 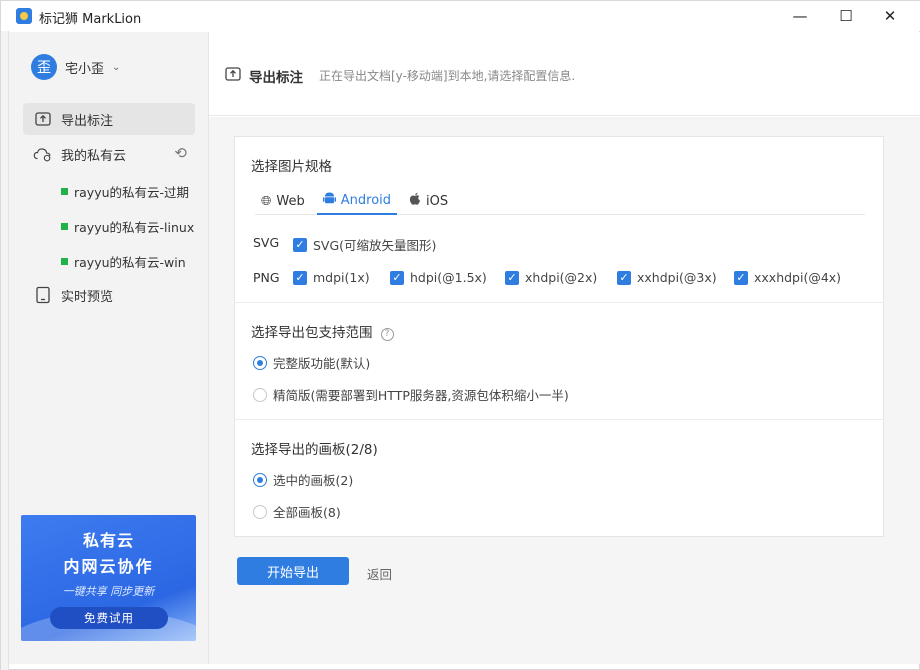 I want to click on page-description: 正在导出文档[y-移动端]到本地,请选择配置信息., so click(x=447, y=76).